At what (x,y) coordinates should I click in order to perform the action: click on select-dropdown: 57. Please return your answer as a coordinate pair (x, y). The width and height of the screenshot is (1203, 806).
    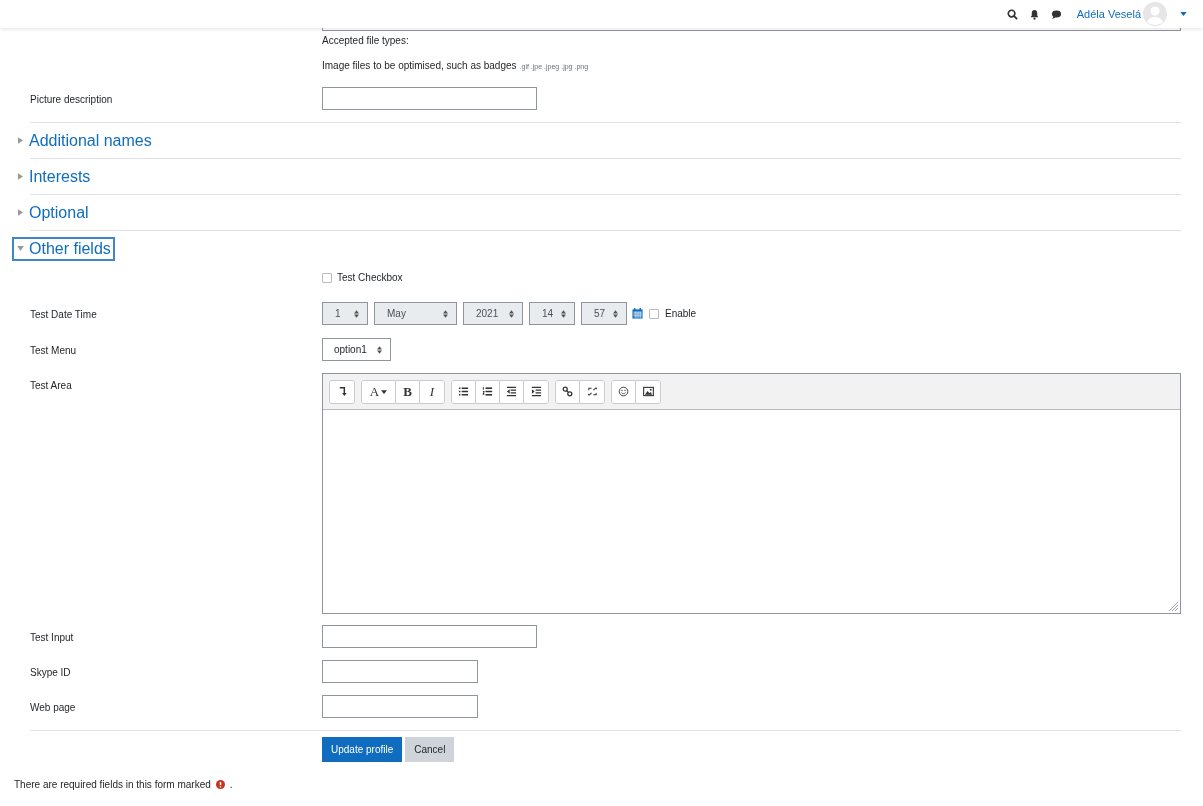
    Looking at the image, I should click on (604, 313).